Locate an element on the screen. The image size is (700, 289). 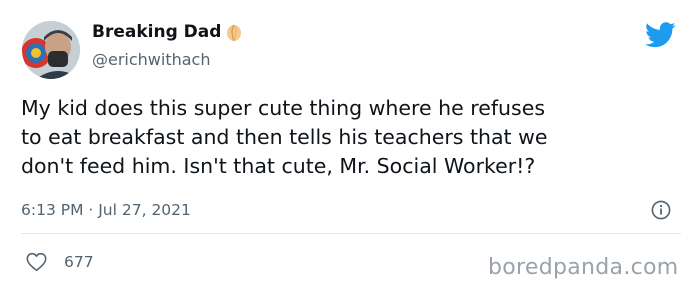
avatar-image is located at coordinates (51, 50).